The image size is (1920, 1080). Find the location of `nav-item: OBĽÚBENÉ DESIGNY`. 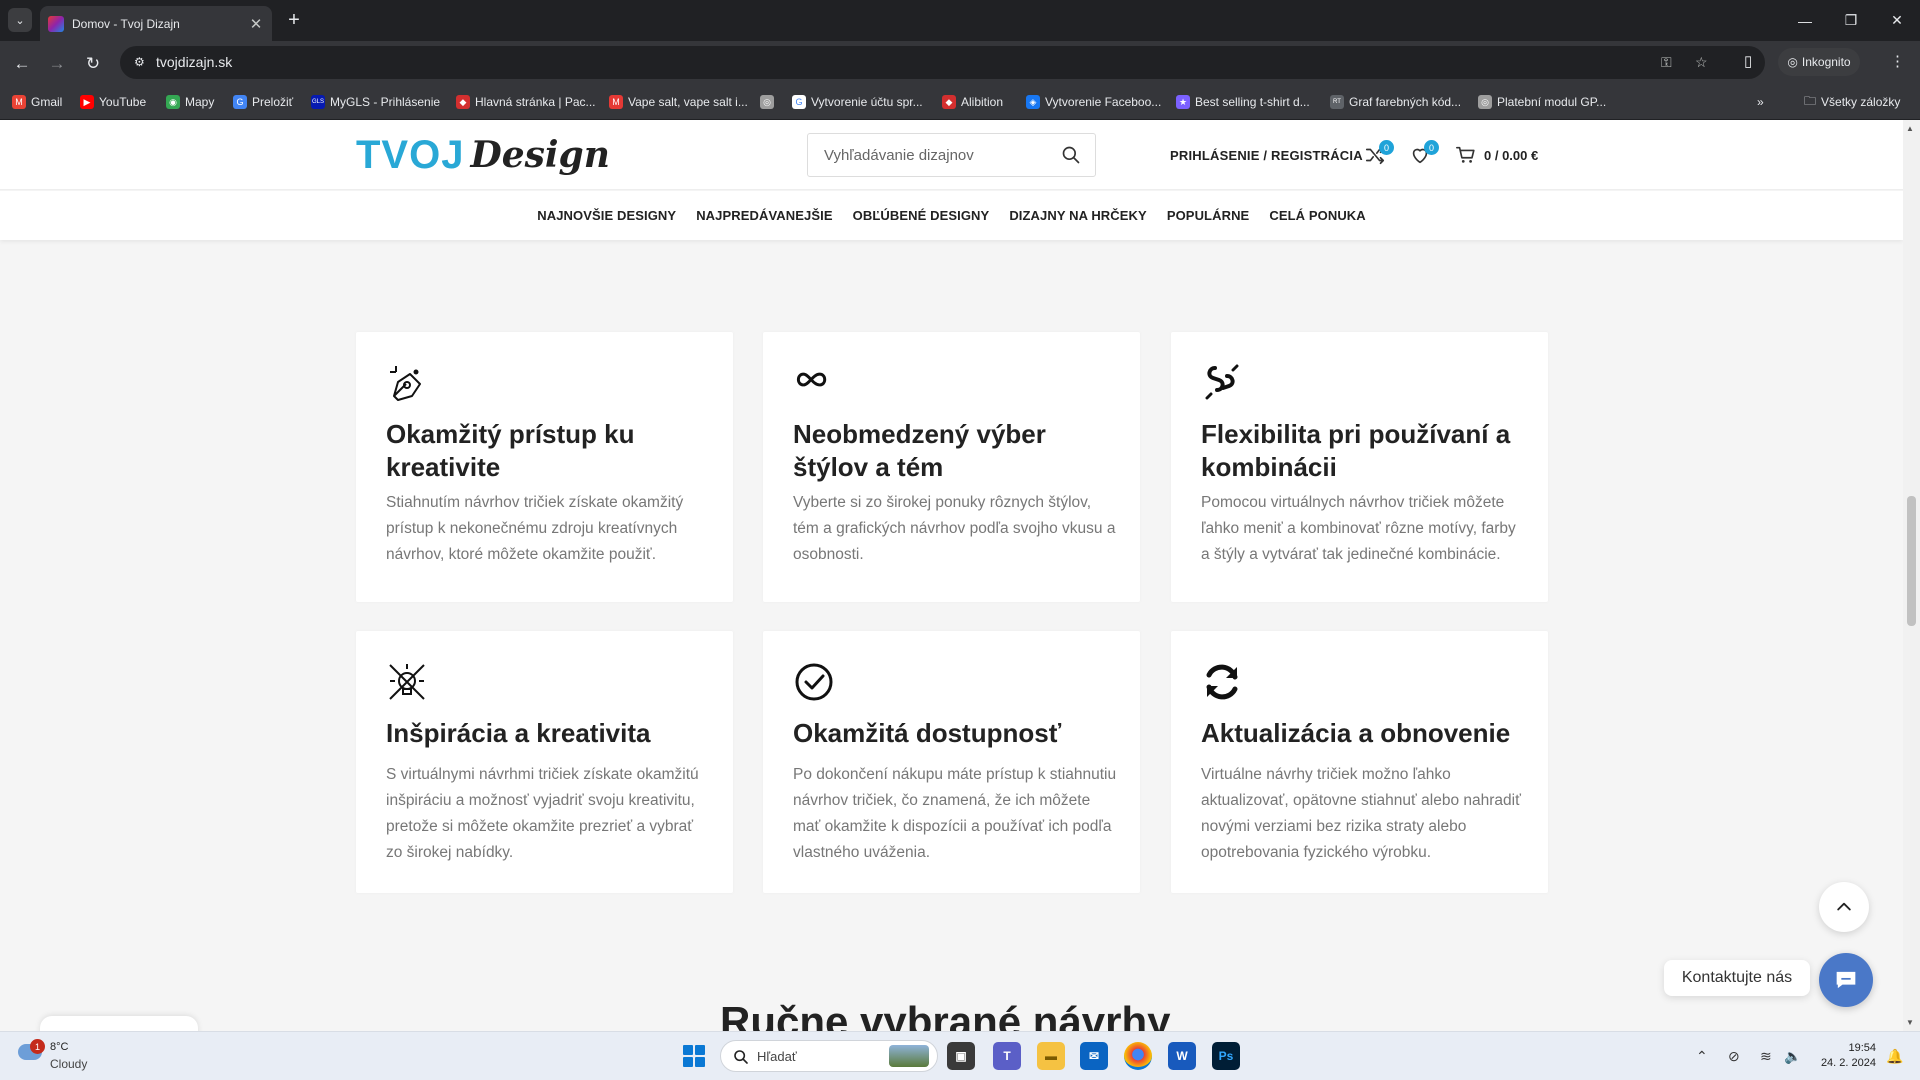

nav-item: OBĽÚBENÉ DESIGNY is located at coordinates (921, 215).